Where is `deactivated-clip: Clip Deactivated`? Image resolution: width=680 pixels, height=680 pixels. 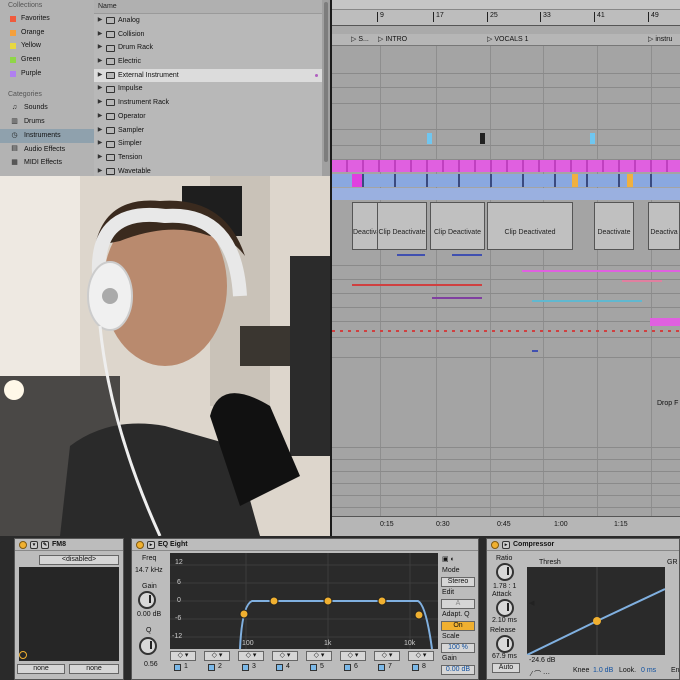 deactivated-clip: Clip Deactivated is located at coordinates (530, 226).